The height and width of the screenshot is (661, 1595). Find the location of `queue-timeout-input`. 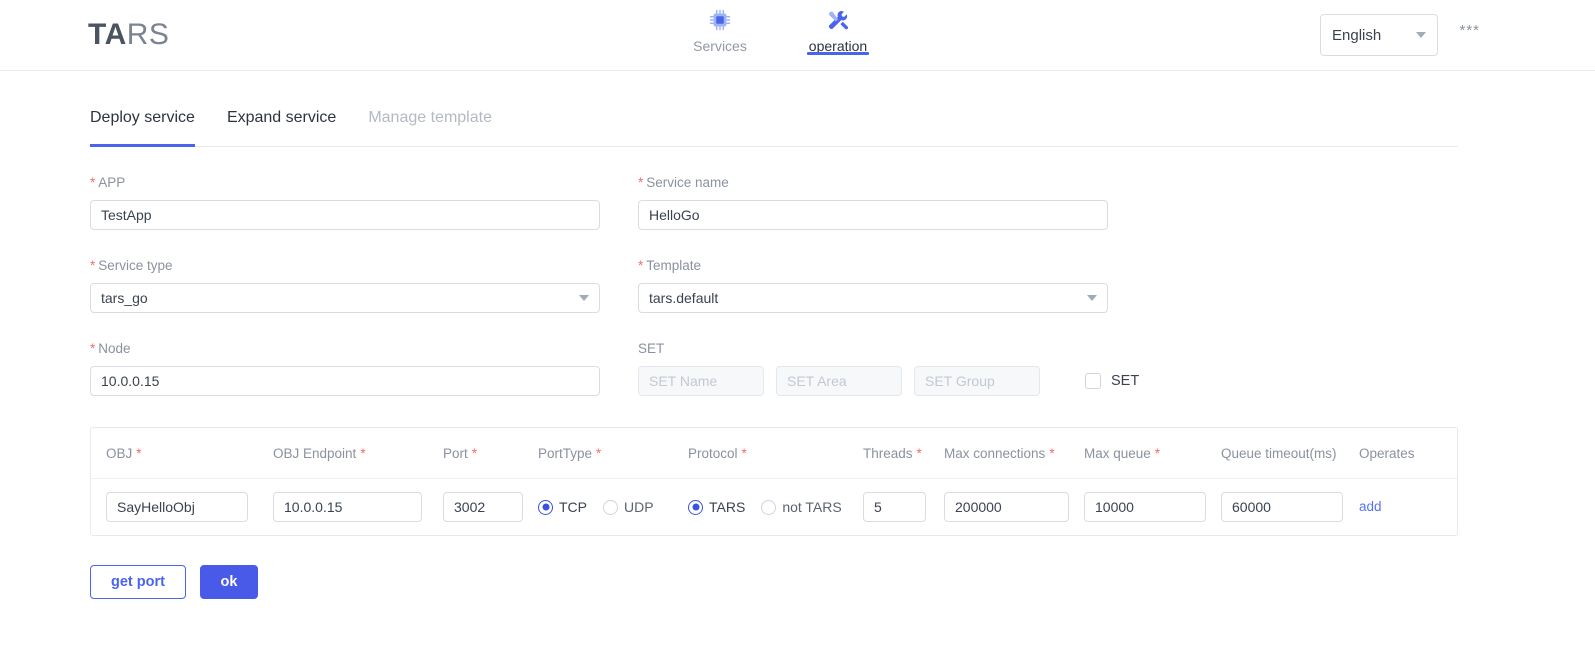

queue-timeout-input is located at coordinates (1282, 507).